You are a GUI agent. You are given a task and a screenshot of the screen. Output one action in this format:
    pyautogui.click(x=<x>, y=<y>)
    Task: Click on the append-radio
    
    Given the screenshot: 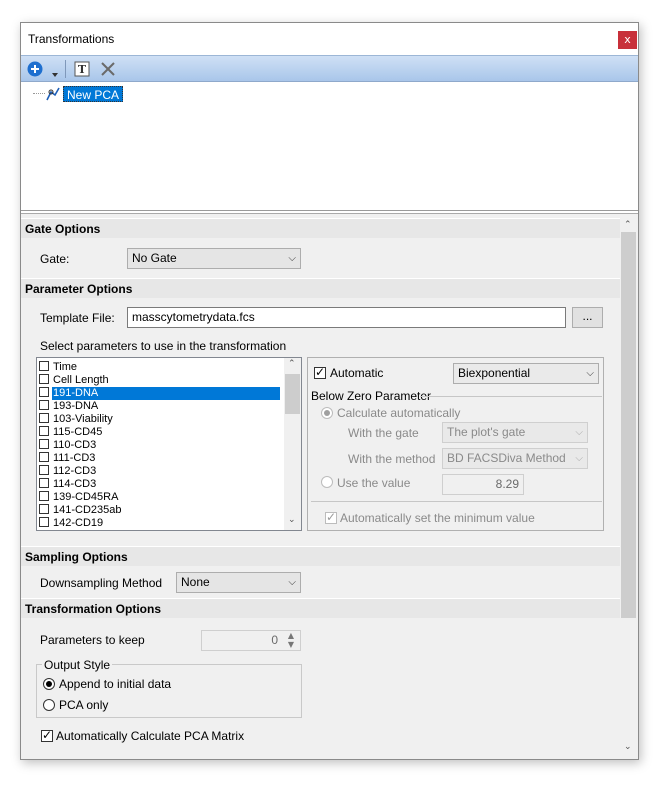 What is the action you would take?
    pyautogui.click(x=49, y=684)
    